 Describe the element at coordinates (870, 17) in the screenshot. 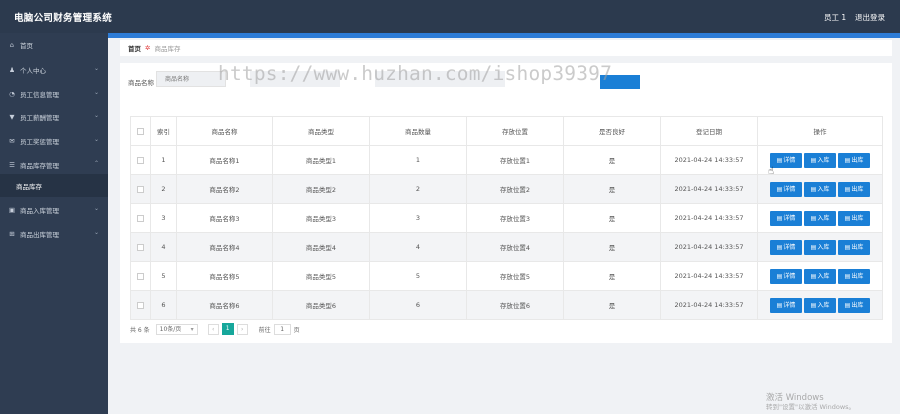

I see `logout-link: 退出登录` at that location.